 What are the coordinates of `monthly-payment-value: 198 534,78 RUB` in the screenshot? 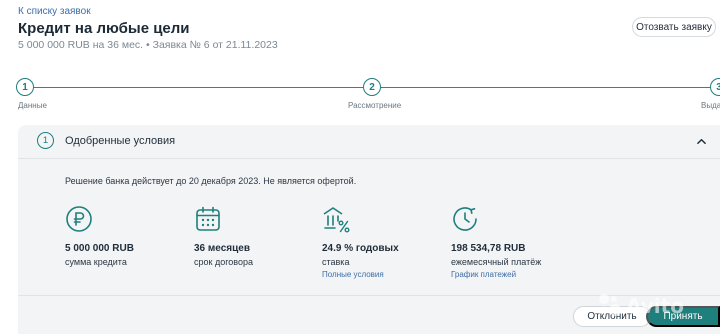 It's located at (488, 248).